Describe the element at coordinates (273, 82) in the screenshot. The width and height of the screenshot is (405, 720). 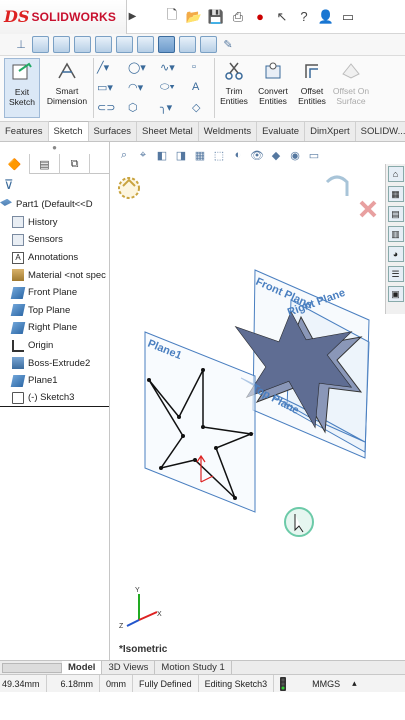
I see `convert-entities-button: Convert Entities` at that location.